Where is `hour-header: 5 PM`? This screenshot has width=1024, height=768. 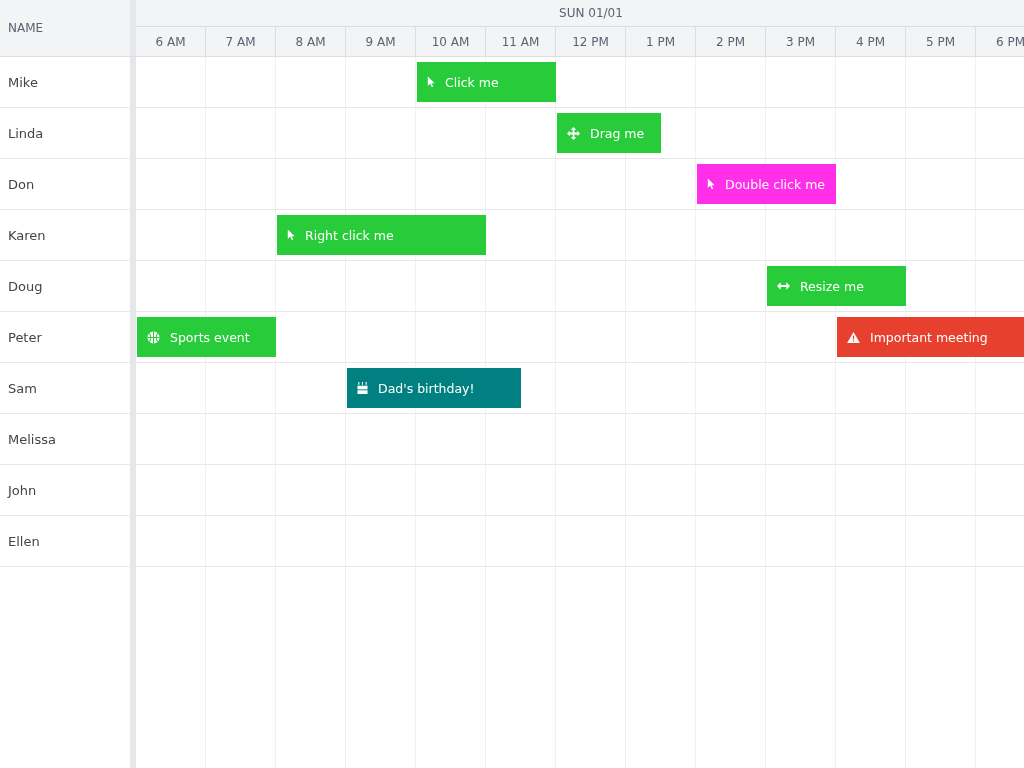 hour-header: 5 PM is located at coordinates (941, 41).